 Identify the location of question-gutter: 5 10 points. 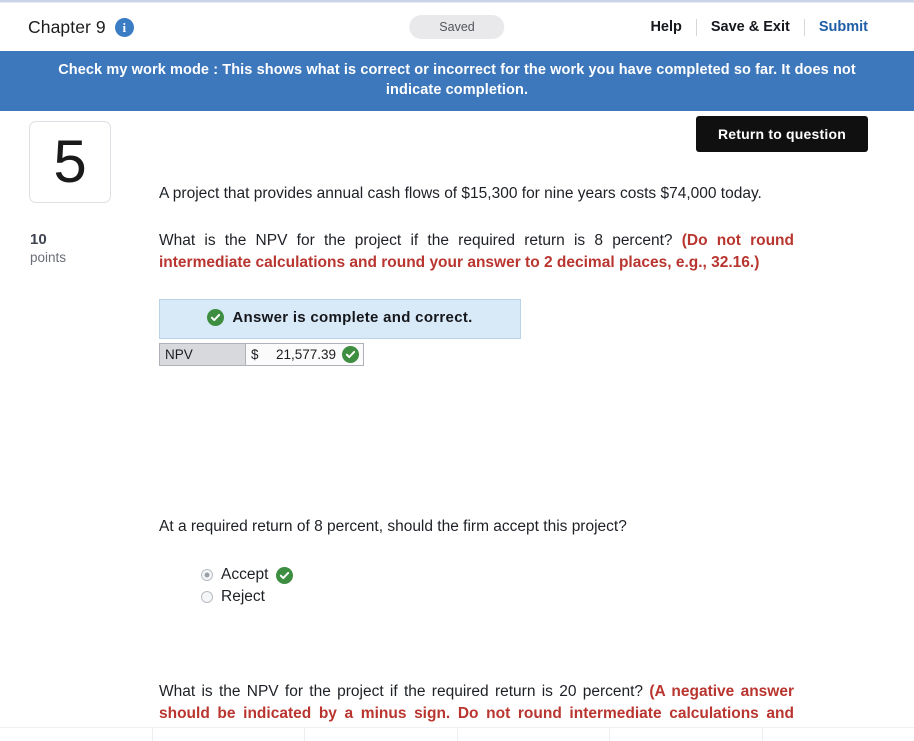
(94, 431).